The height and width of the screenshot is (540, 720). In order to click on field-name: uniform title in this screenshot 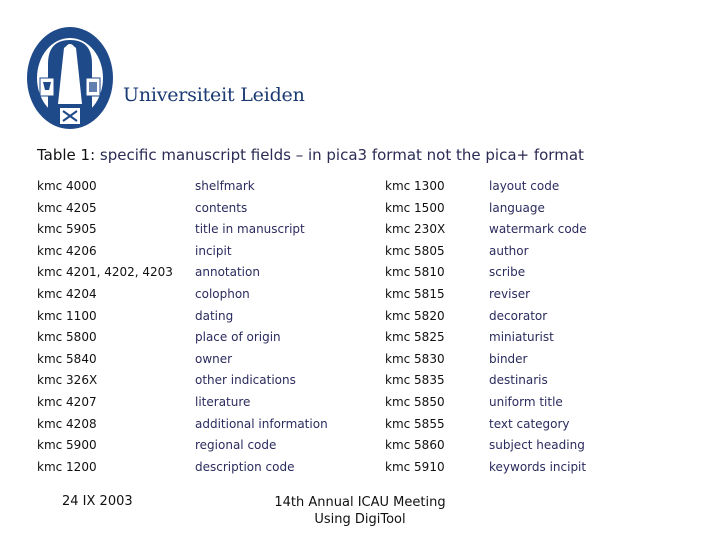, I will do `click(526, 401)`.